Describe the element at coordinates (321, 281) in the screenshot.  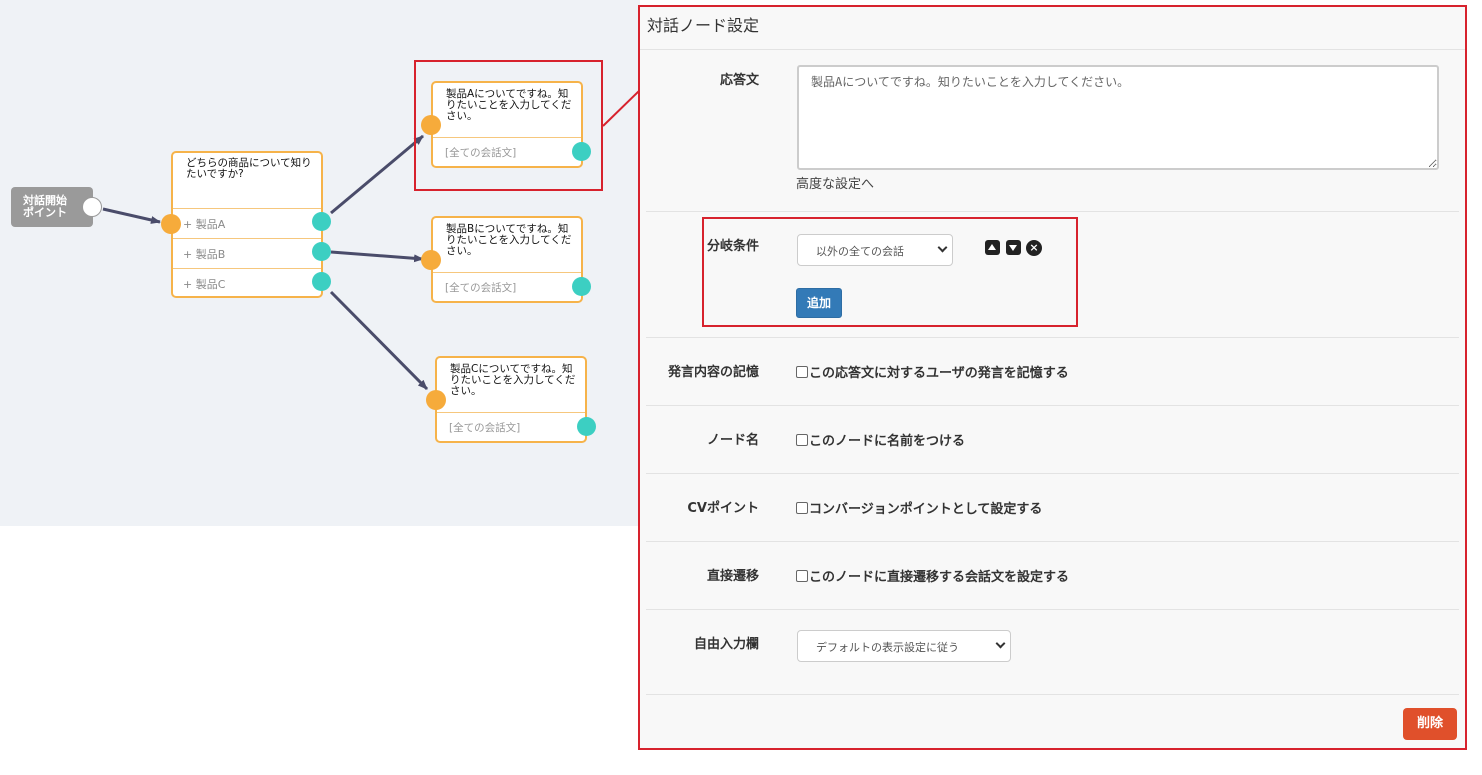
I see `branch-c-output-port` at that location.